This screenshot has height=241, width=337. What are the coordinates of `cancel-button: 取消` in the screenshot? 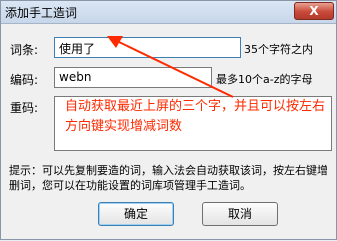 It's located at (240, 214).